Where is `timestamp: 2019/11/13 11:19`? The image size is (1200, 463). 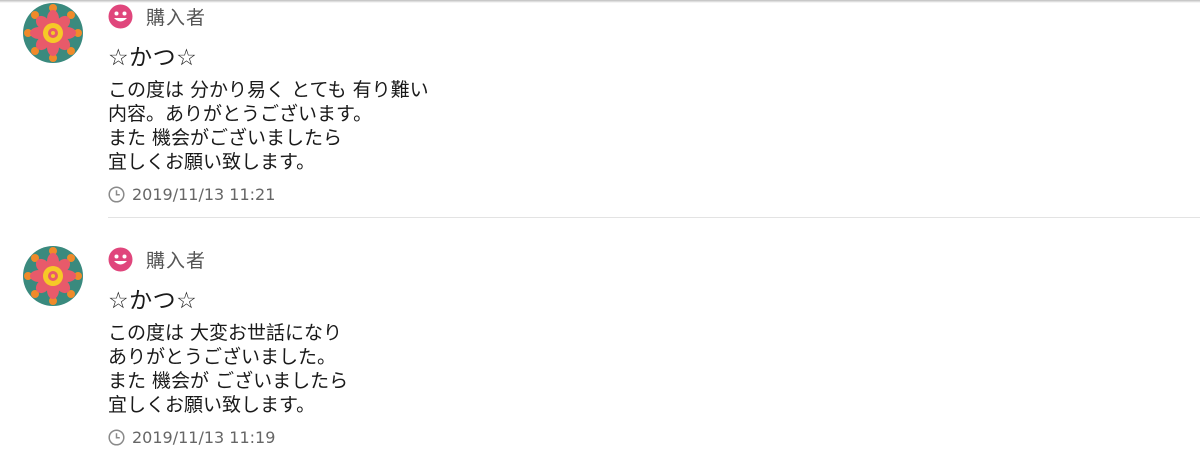 timestamp: 2019/11/13 11:19 is located at coordinates (204, 437).